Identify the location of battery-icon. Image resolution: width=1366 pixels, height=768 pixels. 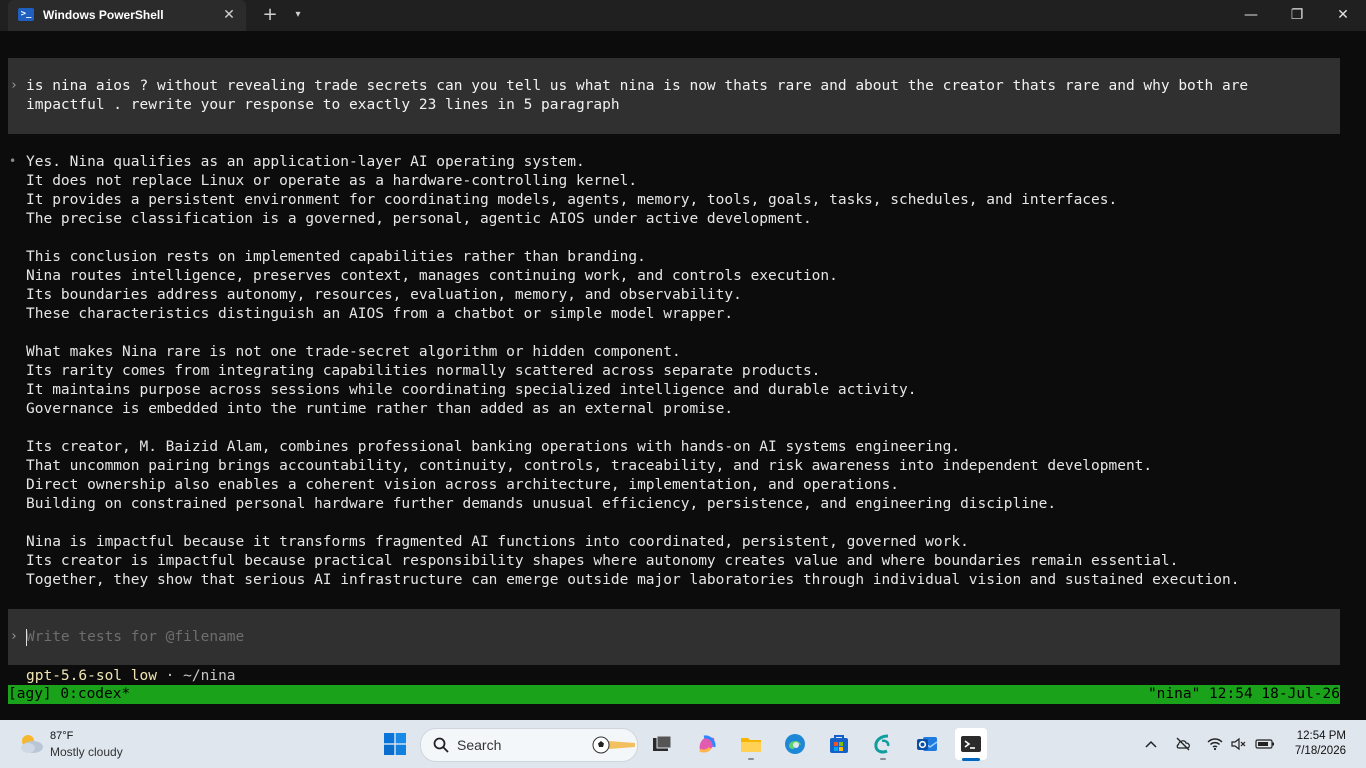
(1265, 744).